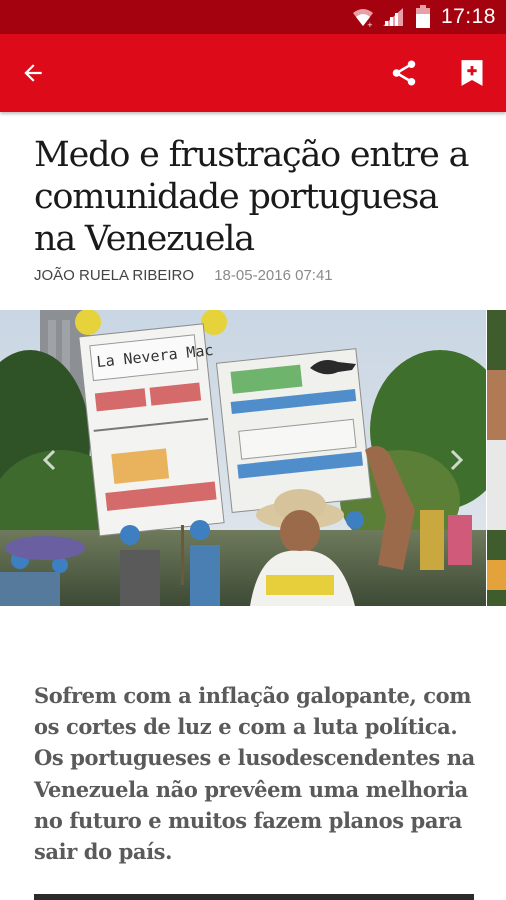  I want to click on share-icon, so click(404, 73).